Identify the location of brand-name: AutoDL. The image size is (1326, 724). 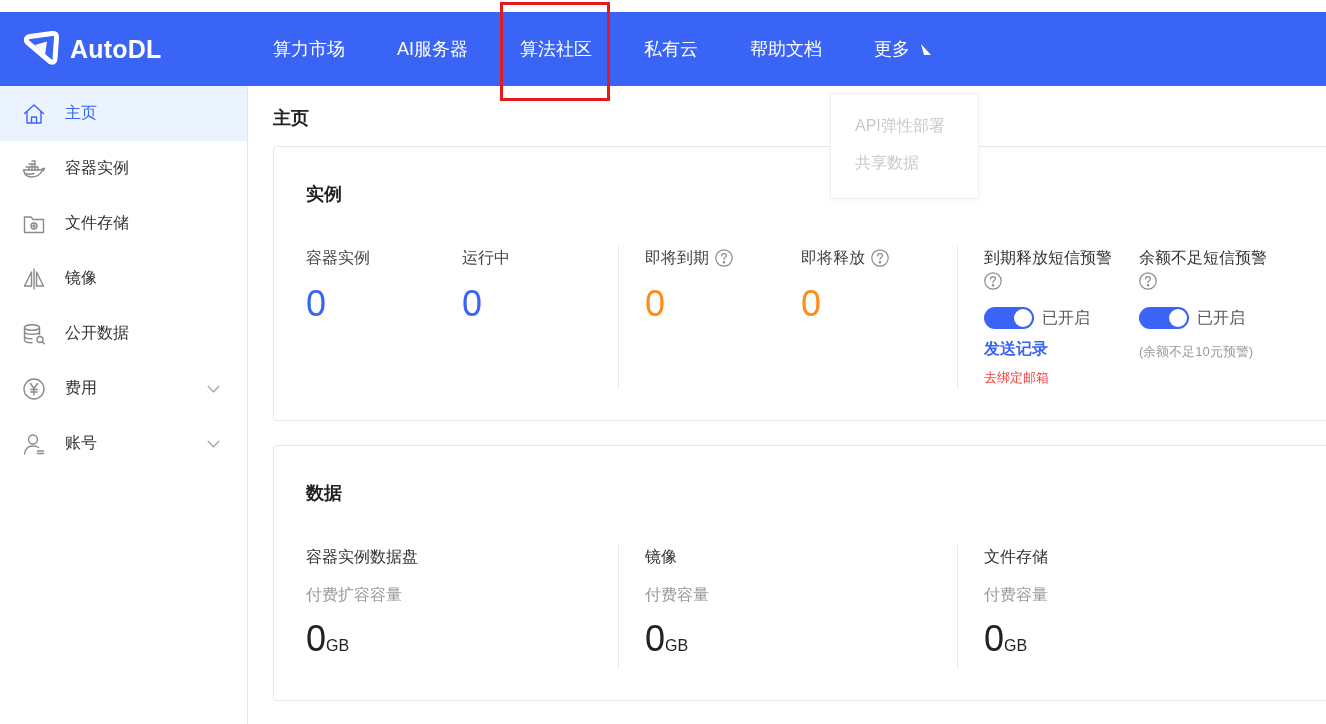
(116, 49).